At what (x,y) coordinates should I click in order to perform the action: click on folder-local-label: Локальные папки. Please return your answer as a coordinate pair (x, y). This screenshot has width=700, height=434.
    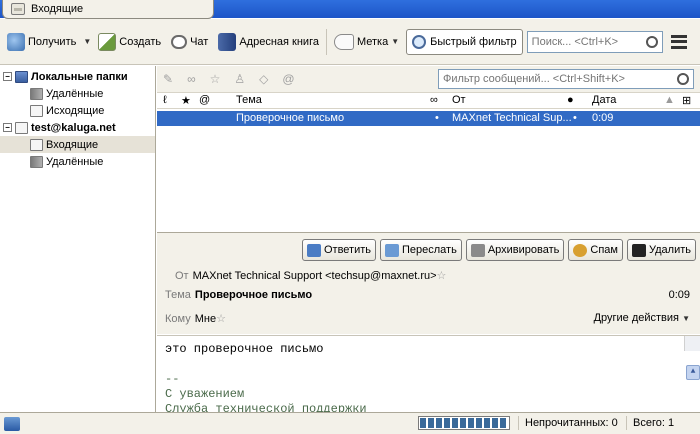
    Looking at the image, I should click on (79, 76).